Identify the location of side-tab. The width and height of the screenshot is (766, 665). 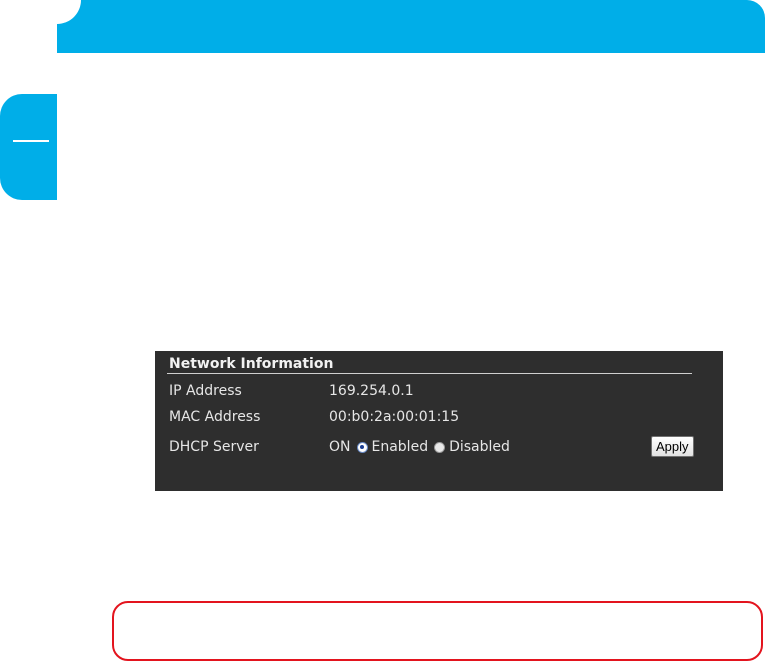
(28, 147).